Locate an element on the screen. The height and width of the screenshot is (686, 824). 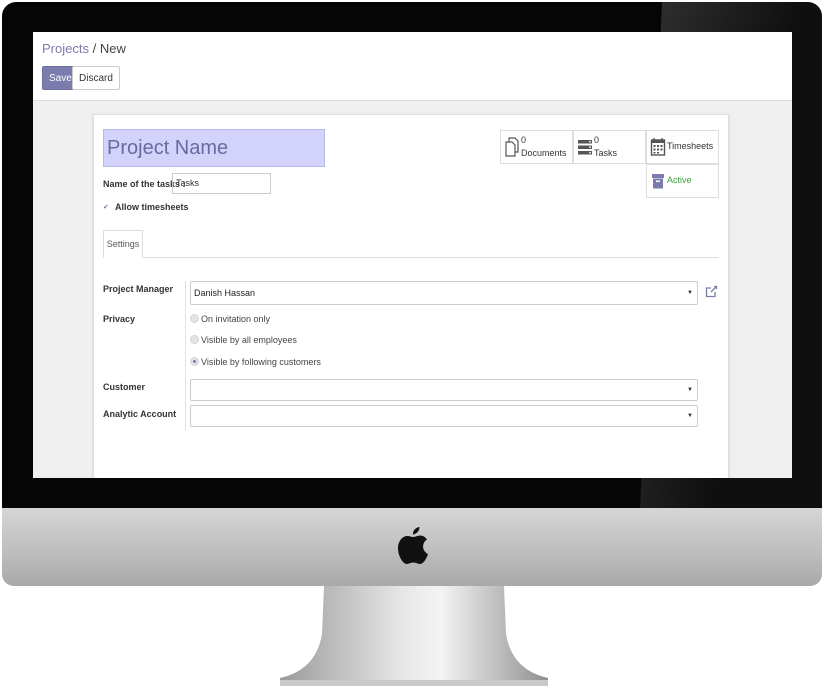
tab-divider is located at coordinates (411, 257).